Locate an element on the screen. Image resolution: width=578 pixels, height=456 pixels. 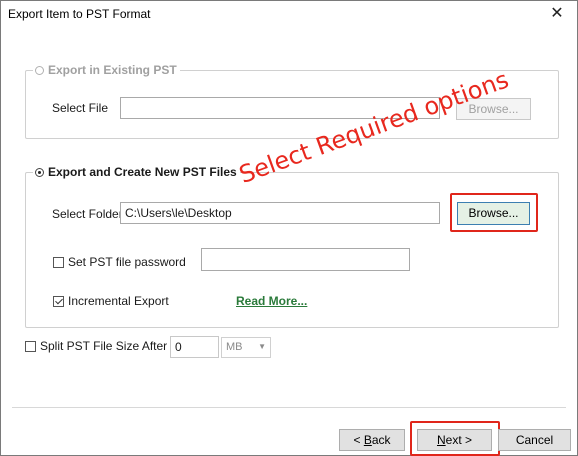
title-bar: Export Item to PST Format ✕ is located at coordinates (289, 15).